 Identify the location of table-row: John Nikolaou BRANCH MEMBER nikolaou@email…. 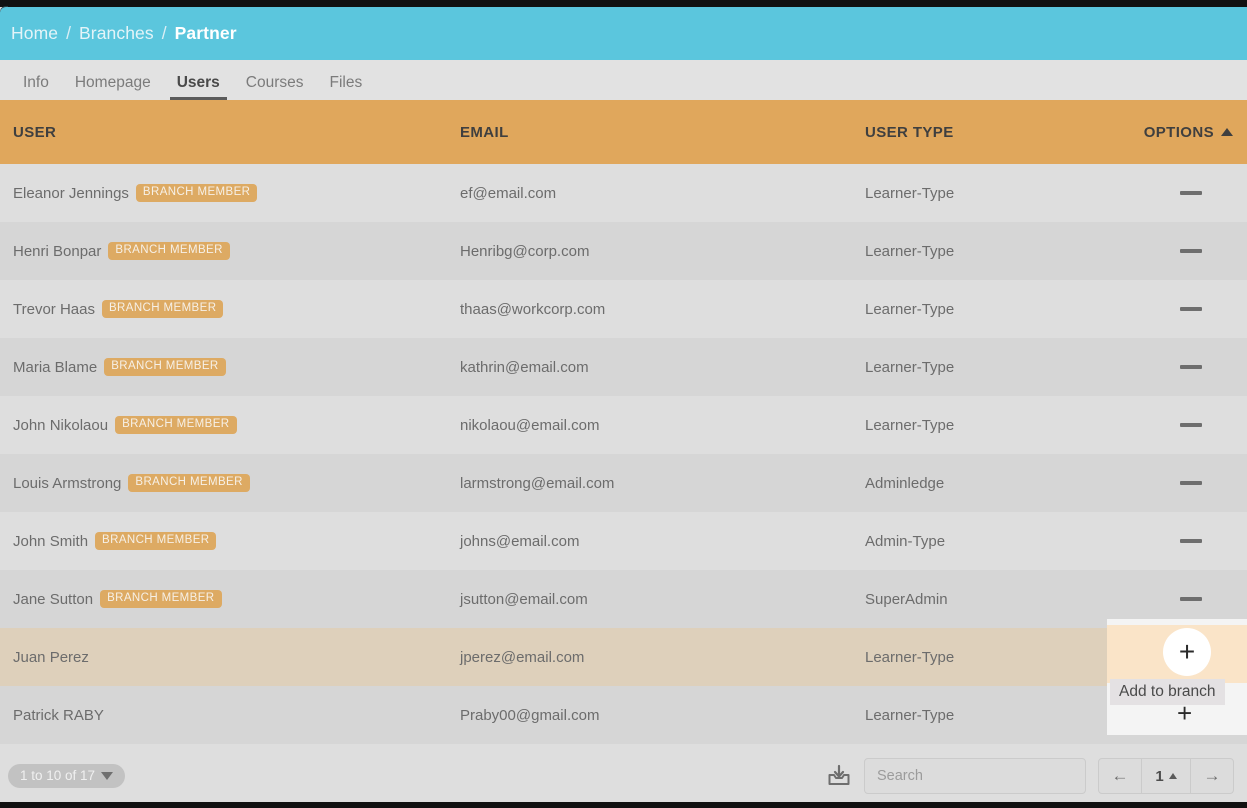
(623, 425).